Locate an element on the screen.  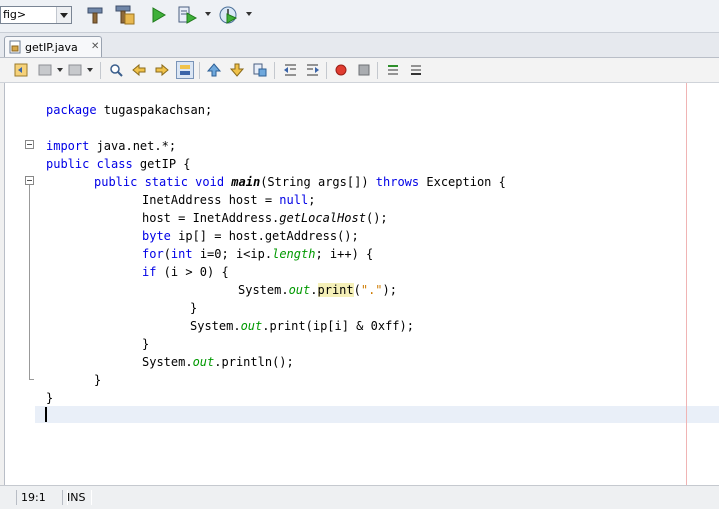
tab-getip-java: getIP.java ✕ is located at coordinates (53, 46).